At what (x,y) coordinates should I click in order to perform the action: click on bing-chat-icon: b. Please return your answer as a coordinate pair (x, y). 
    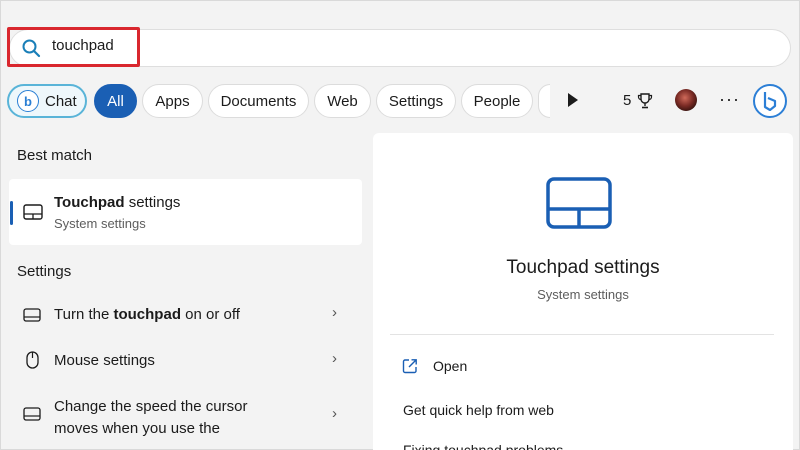
    Looking at the image, I should click on (28, 101).